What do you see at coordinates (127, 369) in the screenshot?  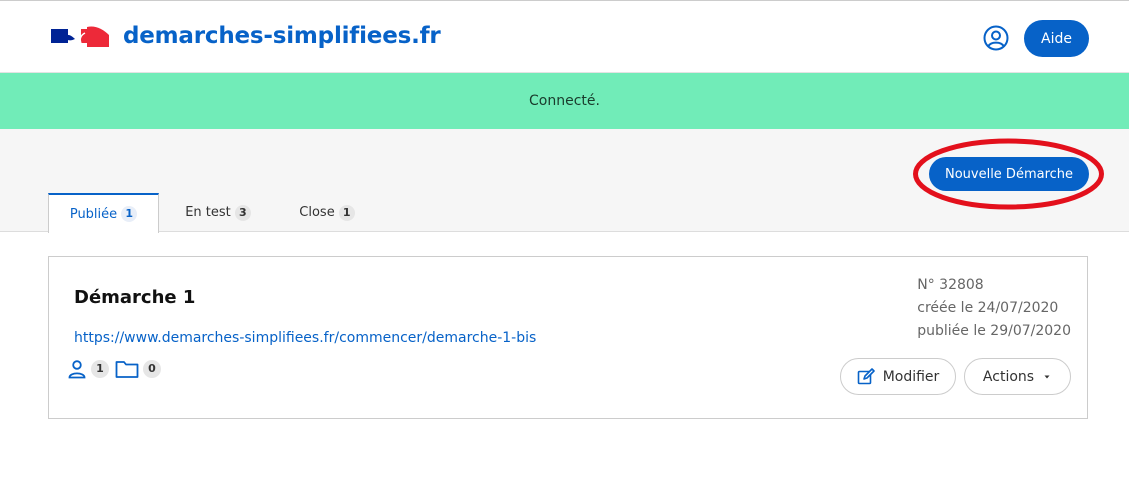 I see `folder-icon` at bounding box center [127, 369].